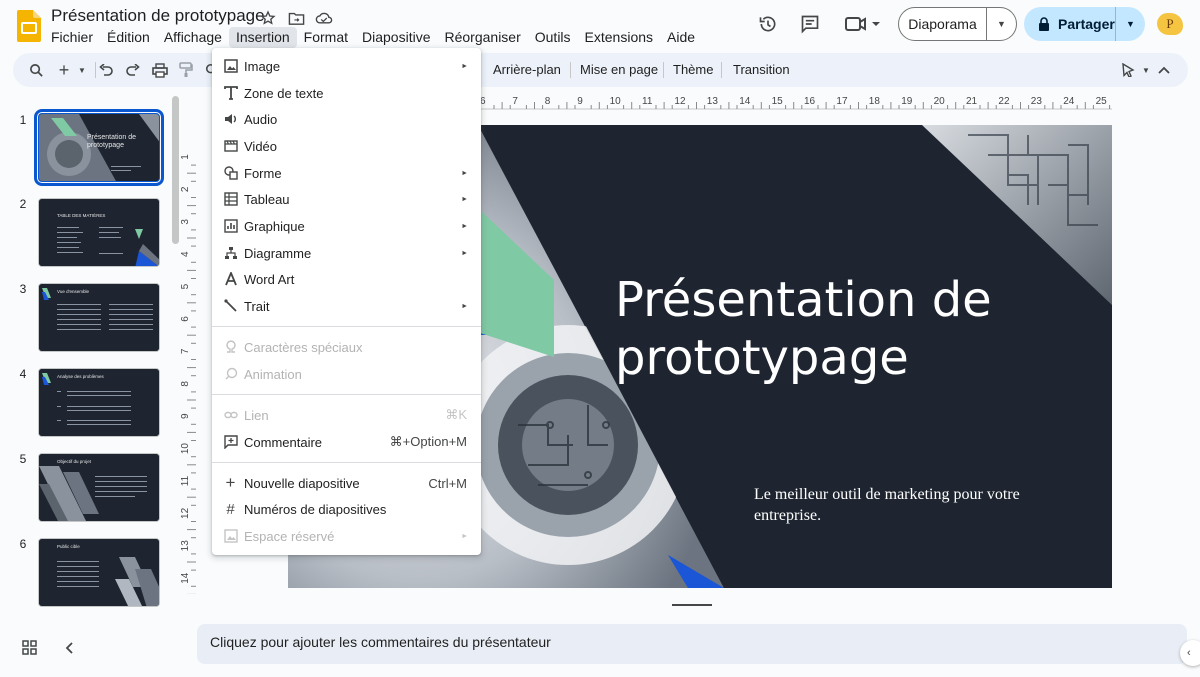  What do you see at coordinates (99, 232) in the screenshot?
I see `slide-thumbnail-2: TABLE DES MATIÈRES` at bounding box center [99, 232].